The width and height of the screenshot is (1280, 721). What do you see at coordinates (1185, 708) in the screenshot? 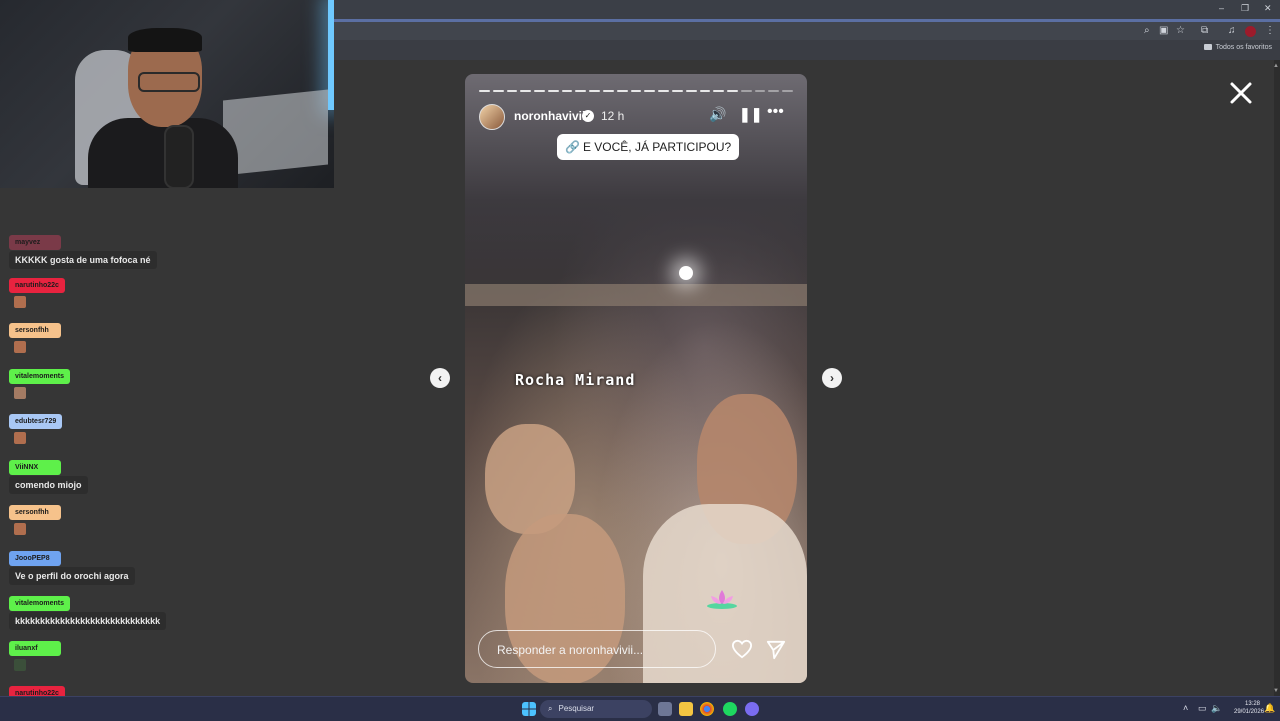
I see `tray-overflow-icon: ˄` at bounding box center [1185, 708].